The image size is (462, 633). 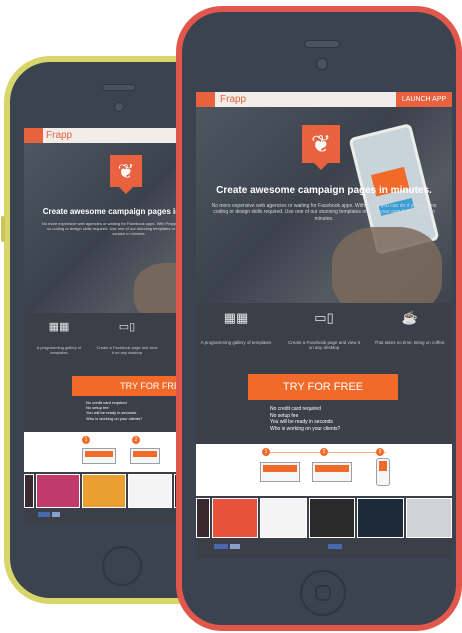 I want to click on template-gallery, so click(x=324, y=518).